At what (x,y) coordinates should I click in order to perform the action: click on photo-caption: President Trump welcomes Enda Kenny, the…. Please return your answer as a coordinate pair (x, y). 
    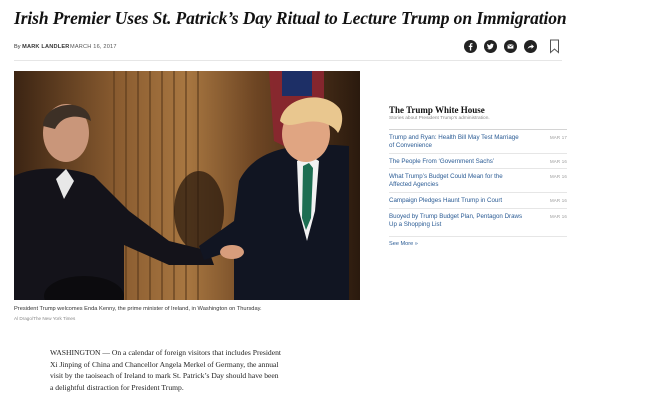
    Looking at the image, I should click on (138, 309).